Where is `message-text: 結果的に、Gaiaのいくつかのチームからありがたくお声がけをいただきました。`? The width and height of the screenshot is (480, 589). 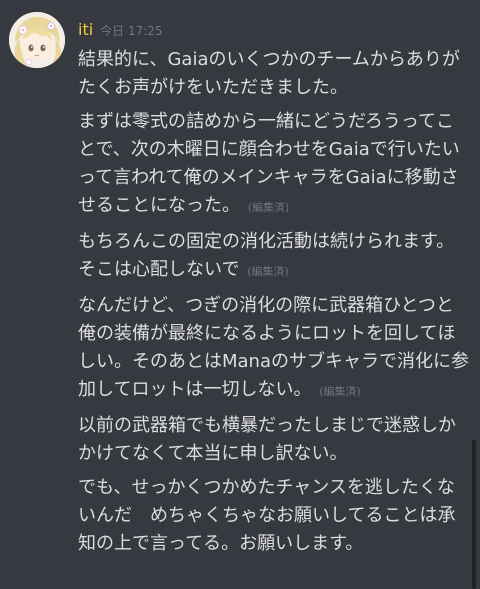
message-text: 結果的に、Gaiaのいくつかのチームからありがたくお声がけをいただきました。 is located at coordinates (274, 74).